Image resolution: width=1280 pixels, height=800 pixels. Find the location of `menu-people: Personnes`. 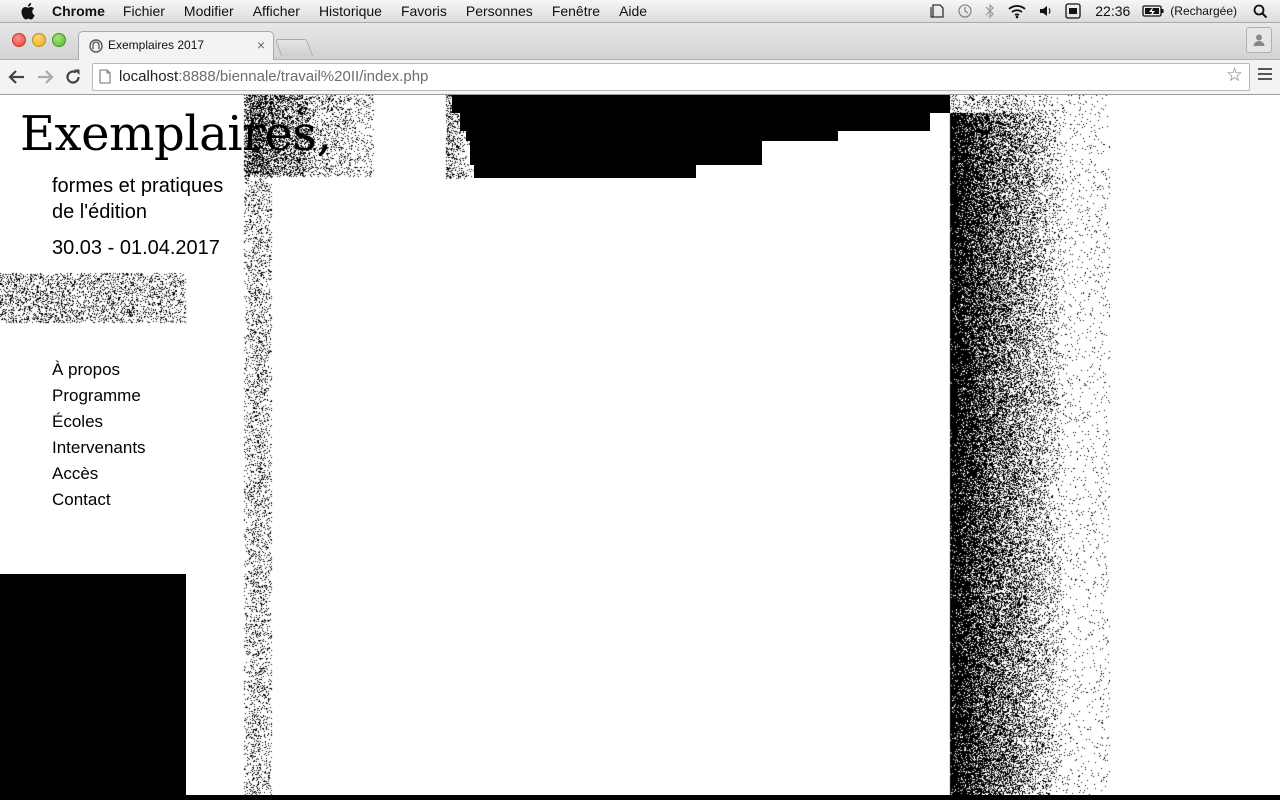

menu-people: Personnes is located at coordinates (499, 11).